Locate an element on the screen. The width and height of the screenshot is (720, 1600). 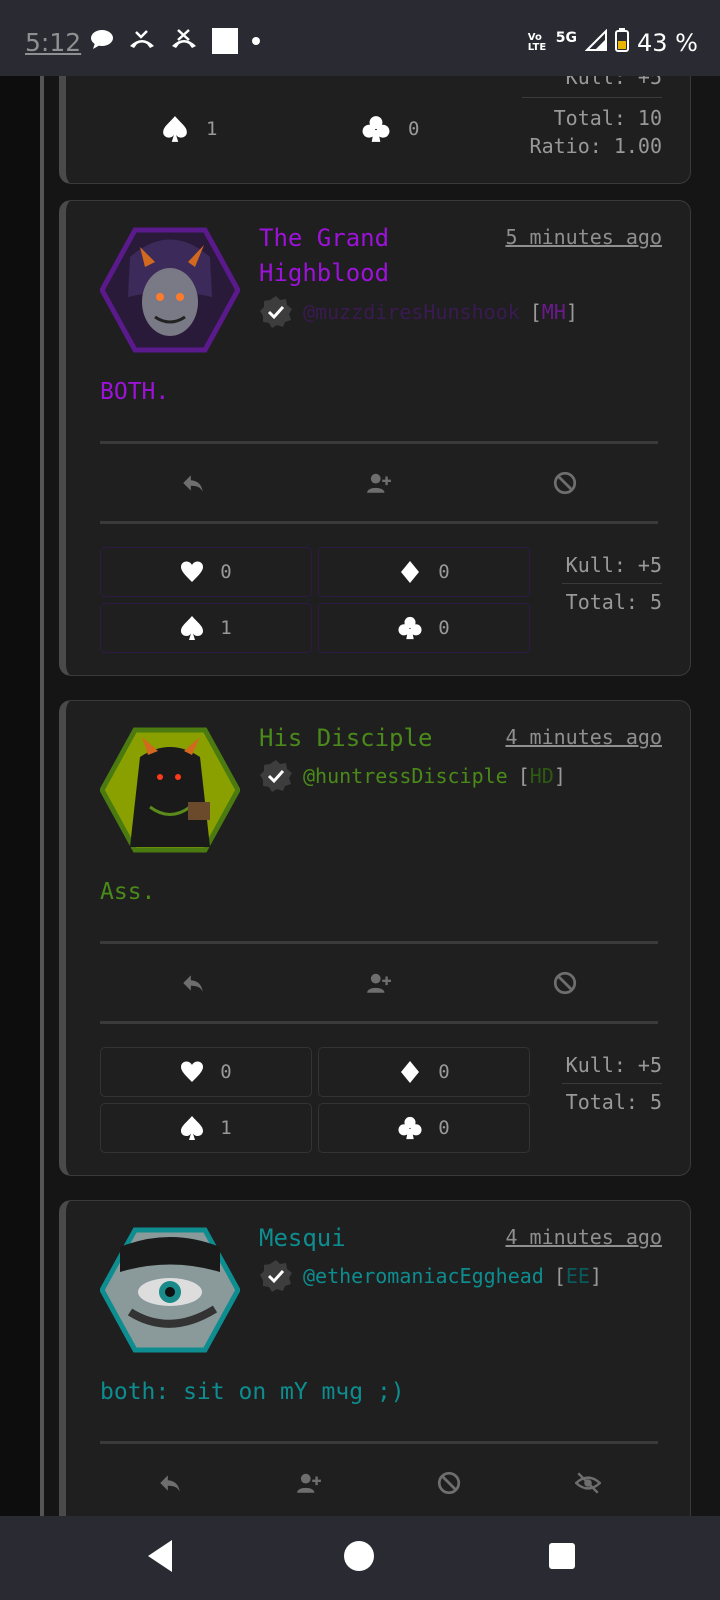
author-name: The Grand Highblood is located at coordinates (369, 256).